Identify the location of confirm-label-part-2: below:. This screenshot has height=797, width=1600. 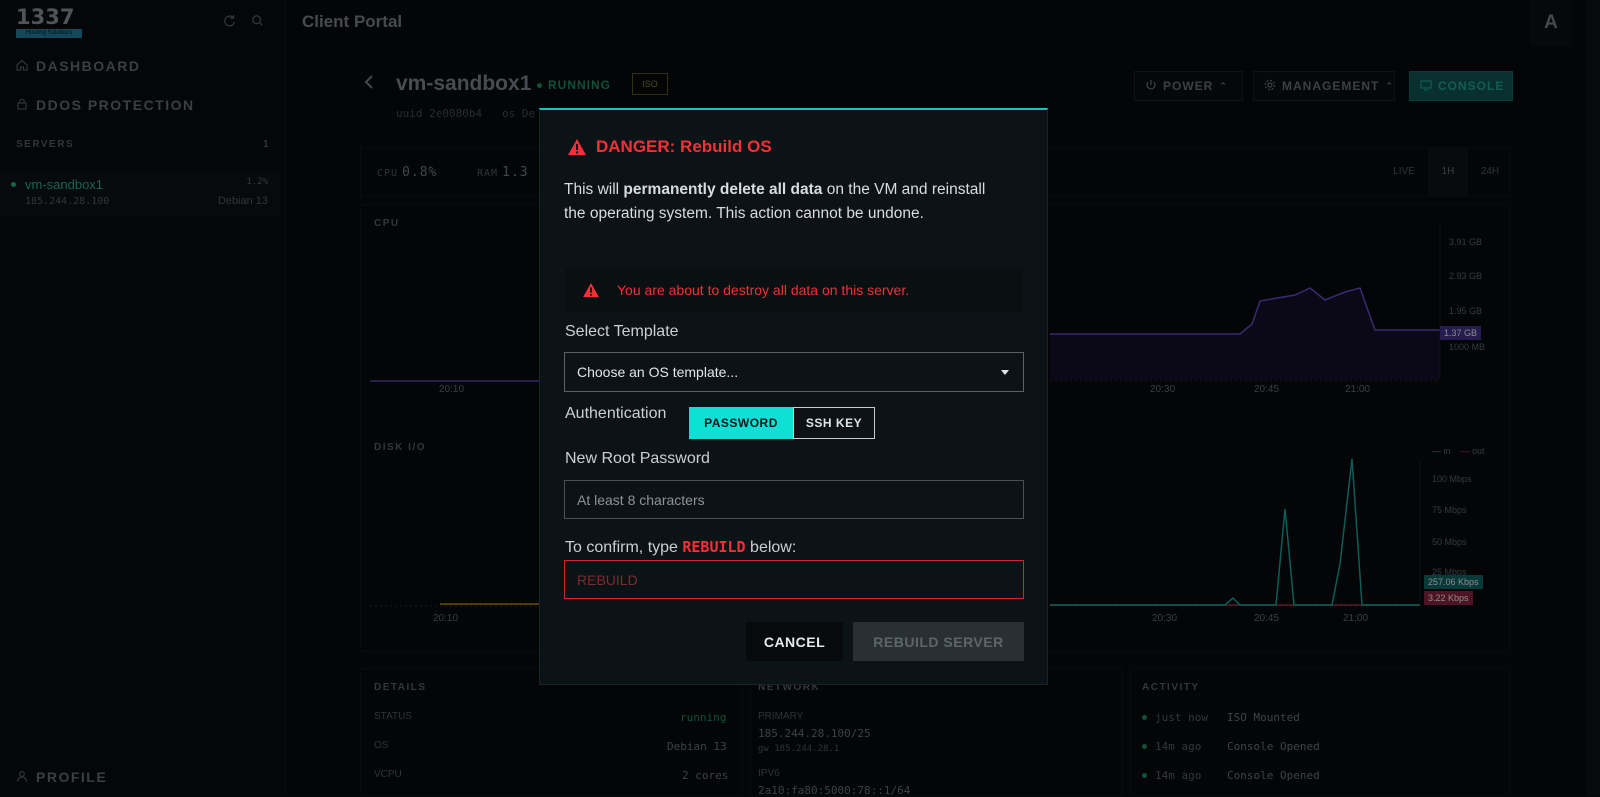
(771, 547).